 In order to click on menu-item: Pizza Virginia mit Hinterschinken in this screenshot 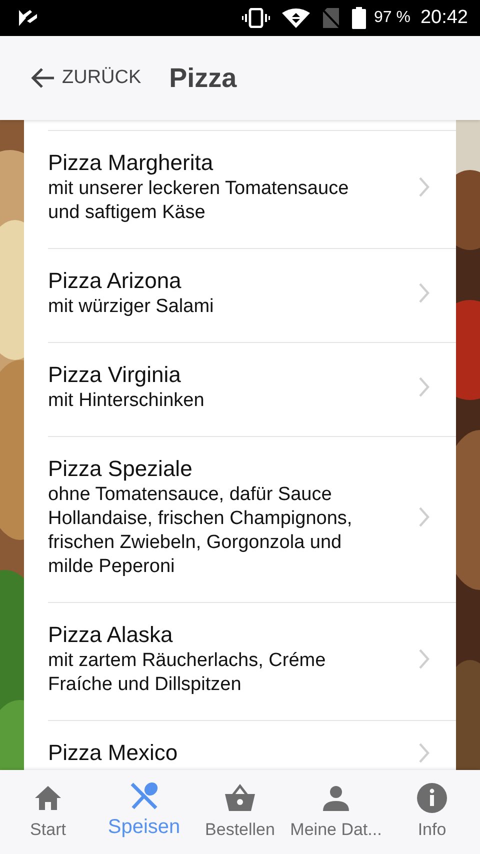, I will do `click(252, 389)`.